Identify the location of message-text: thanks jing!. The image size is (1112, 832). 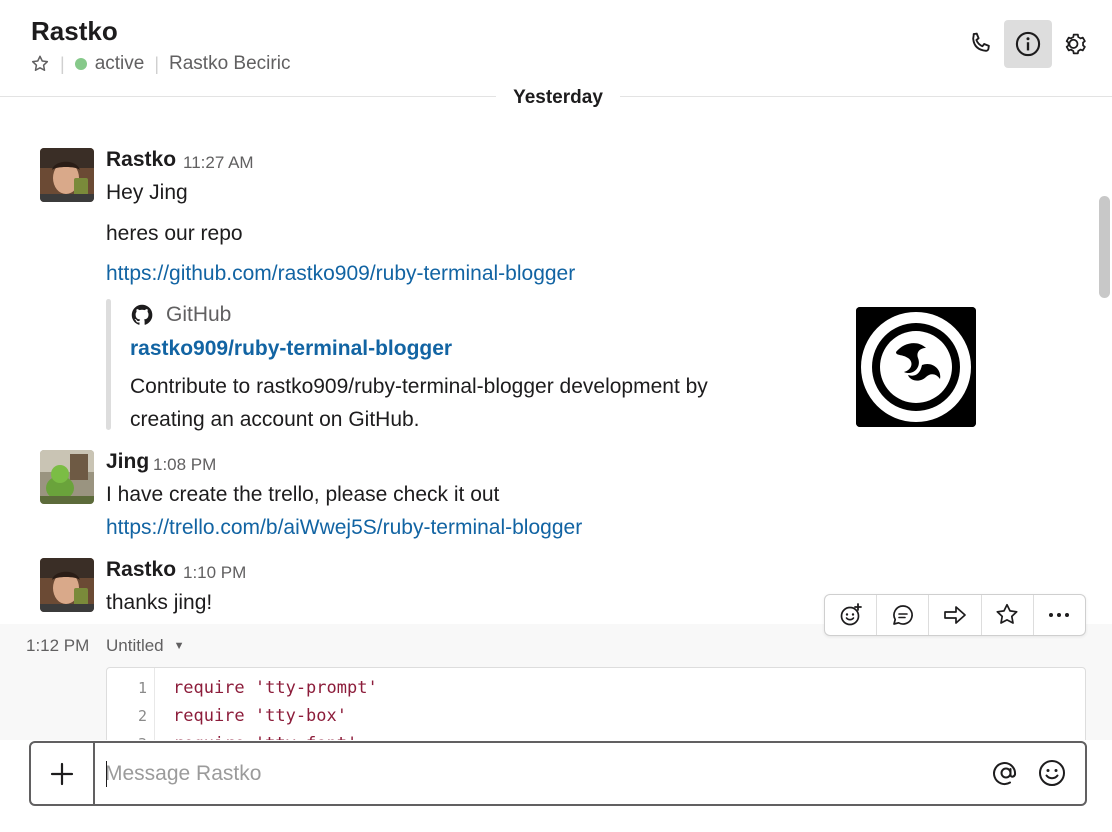
(159, 602).